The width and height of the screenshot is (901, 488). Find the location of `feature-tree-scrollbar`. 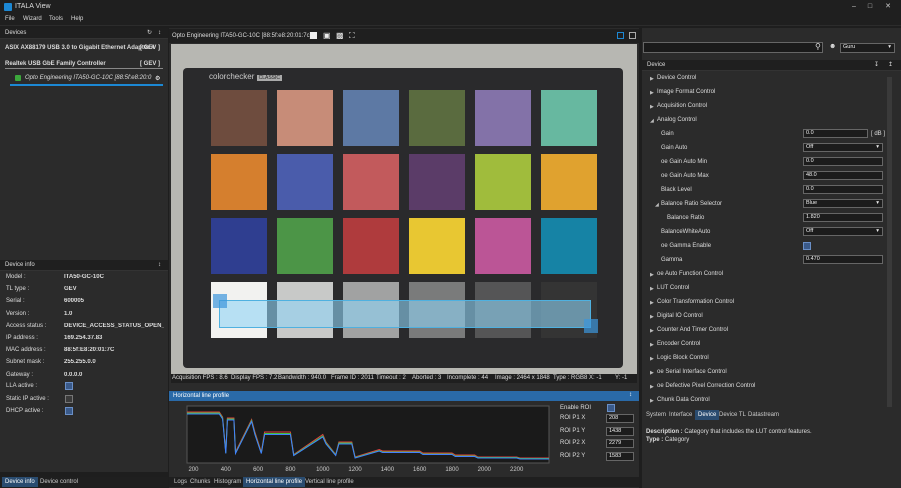

feature-tree-scrollbar is located at coordinates (889, 242).